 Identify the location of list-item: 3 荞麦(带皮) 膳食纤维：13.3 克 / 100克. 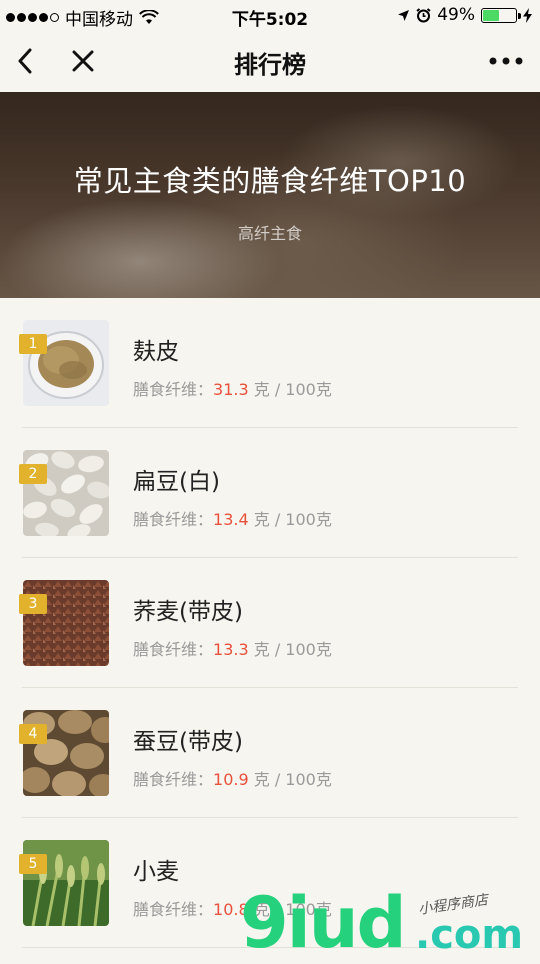
(270, 623).